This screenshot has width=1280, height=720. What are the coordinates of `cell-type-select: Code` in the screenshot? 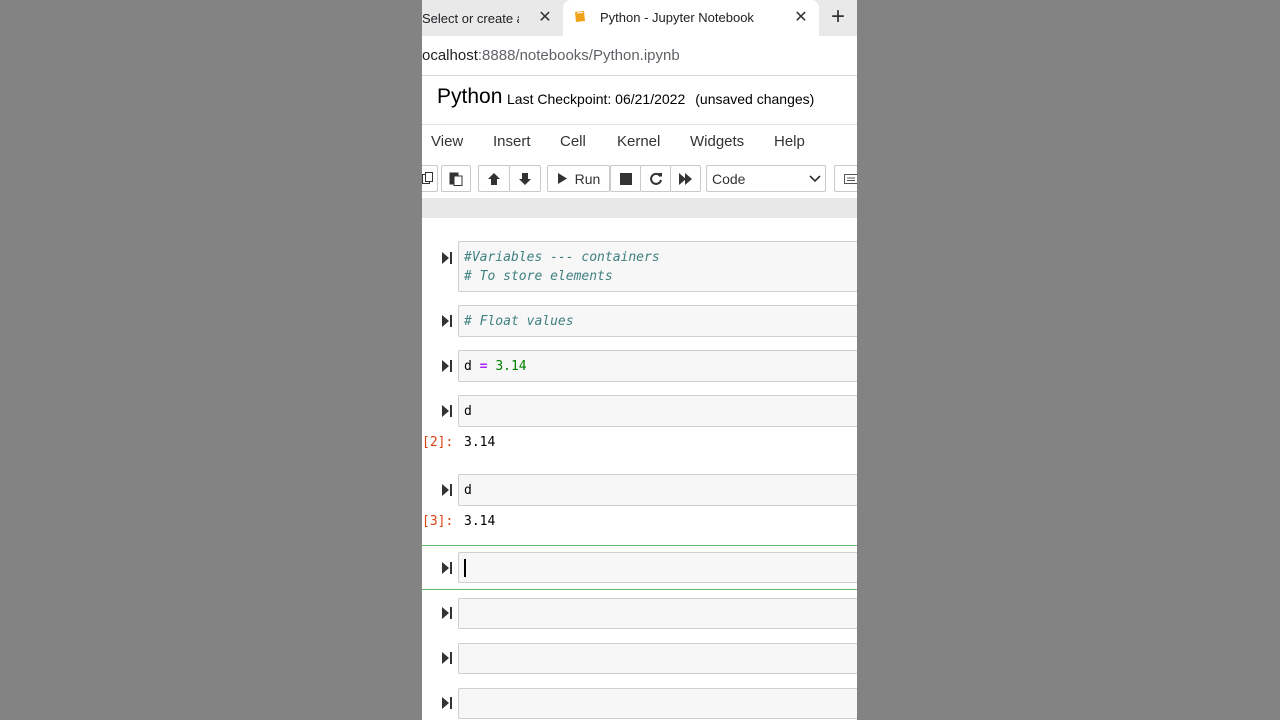 It's located at (766, 178).